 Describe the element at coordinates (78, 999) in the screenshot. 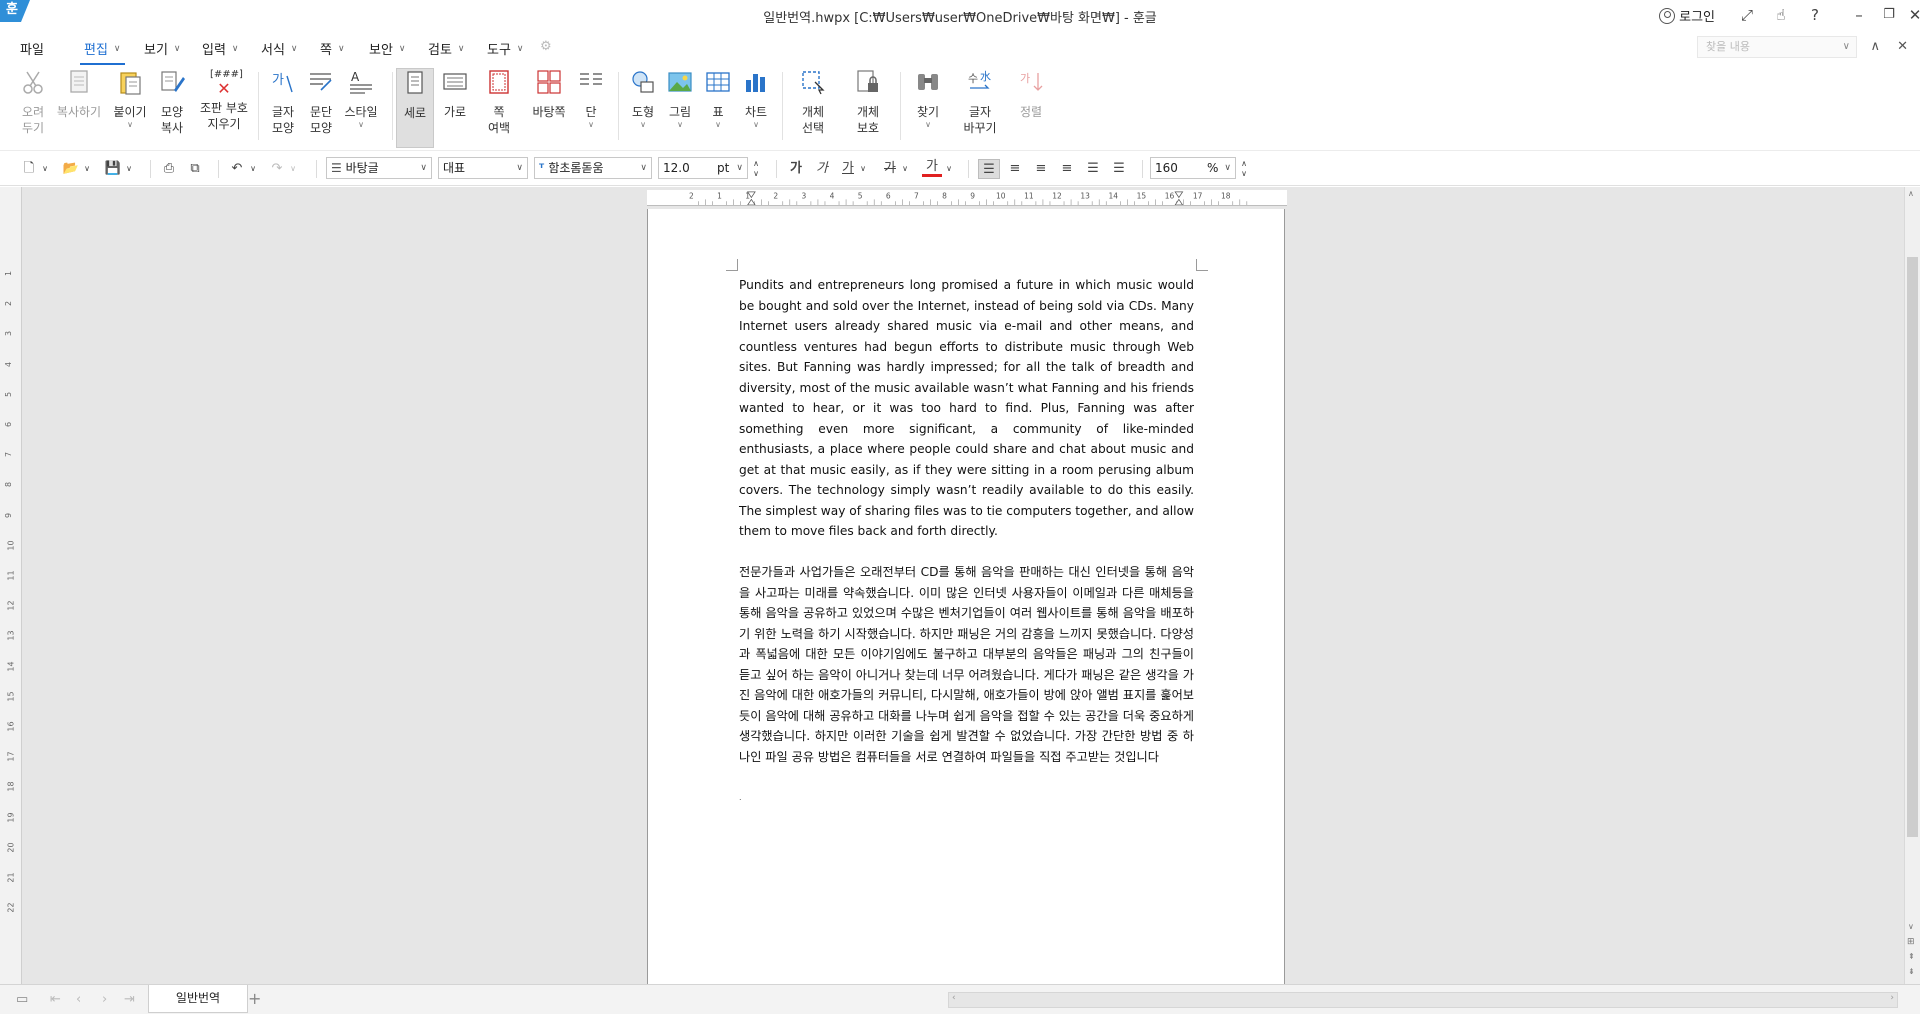

I see `prev-tab-icon: ‹` at that location.